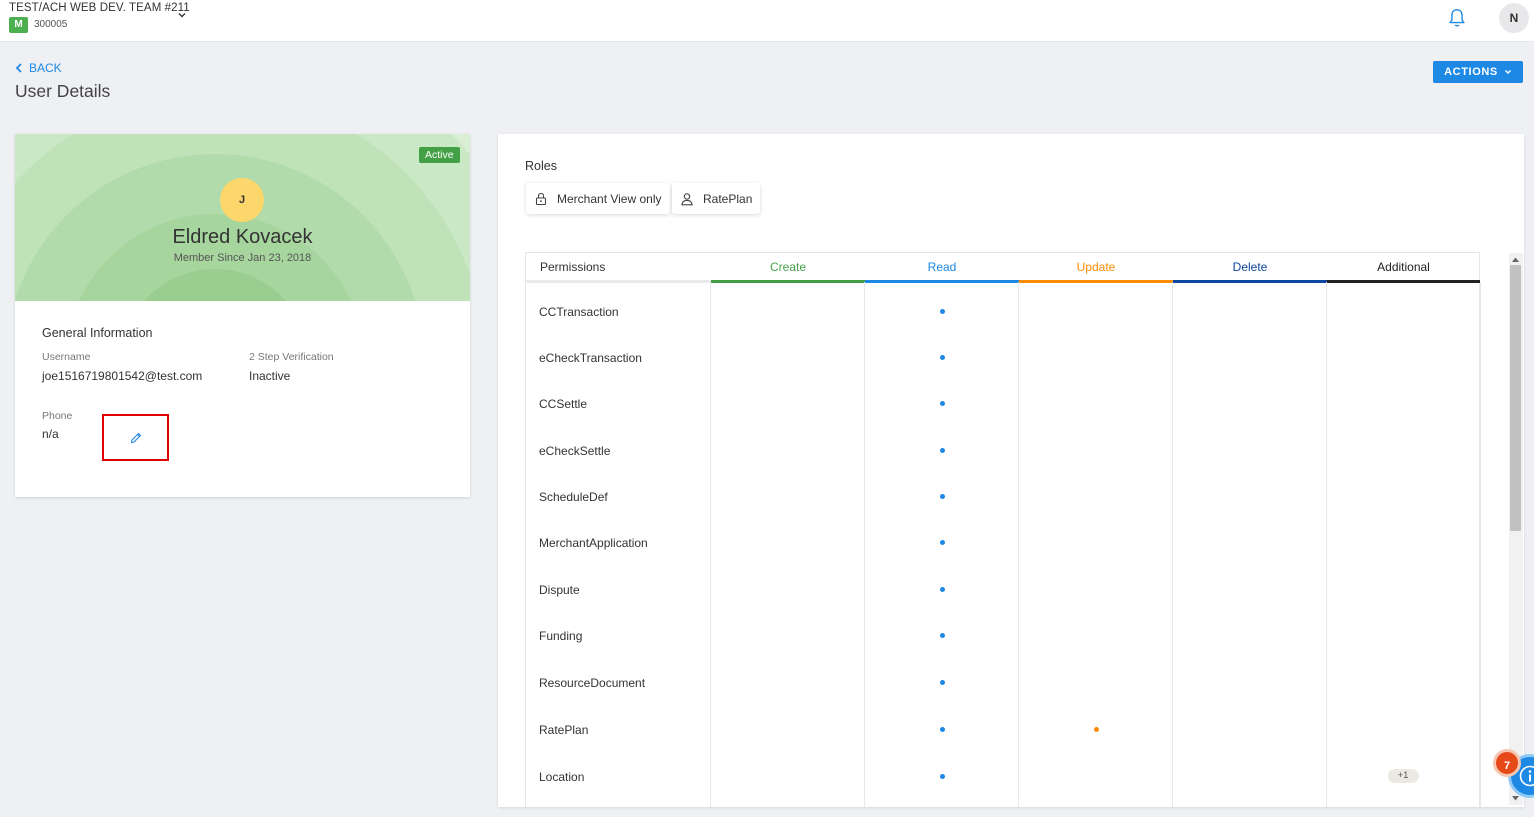 The width and height of the screenshot is (1534, 817). I want to click on user-icon, so click(687, 198).